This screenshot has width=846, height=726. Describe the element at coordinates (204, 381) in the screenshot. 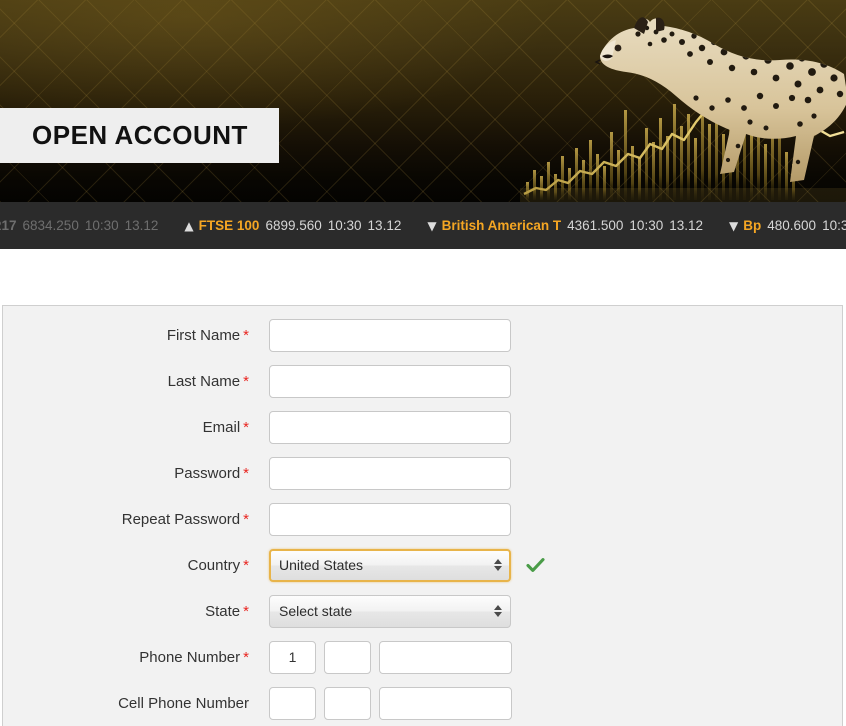

I see `label-text: Last Name` at that location.